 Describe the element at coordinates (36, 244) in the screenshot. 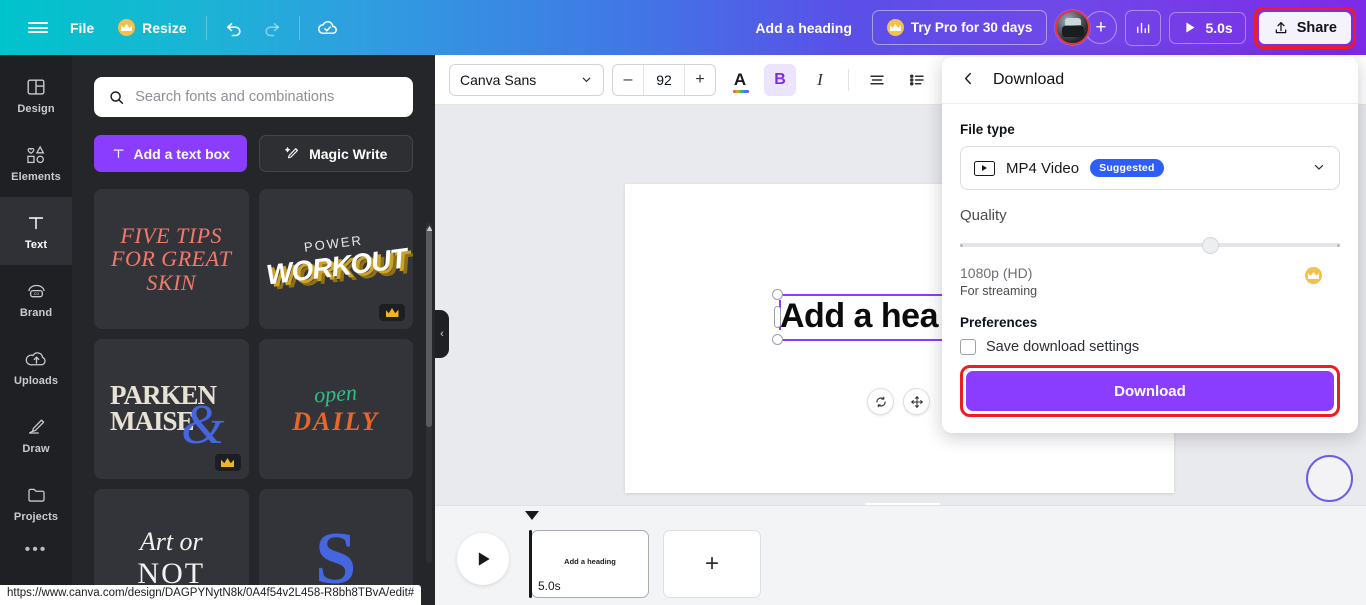

I see `sidebar-item-label: Text` at that location.